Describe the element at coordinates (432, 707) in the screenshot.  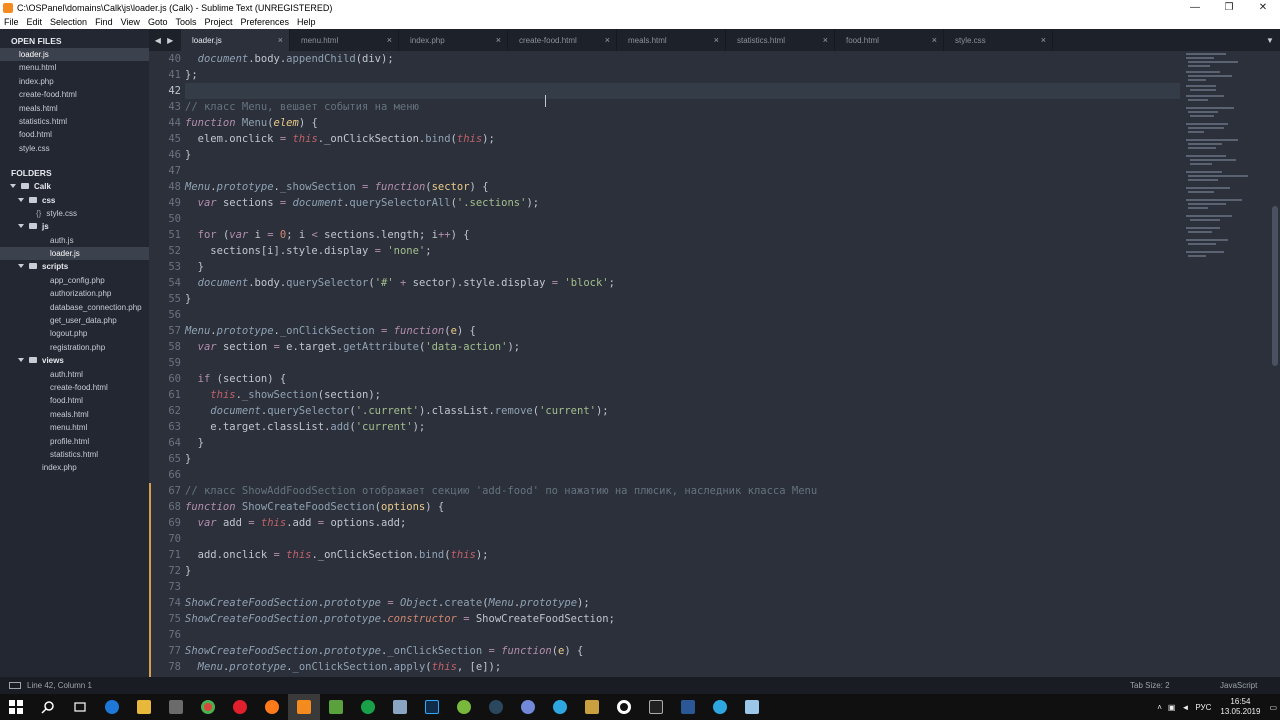
I see `photoshop-icon` at that location.